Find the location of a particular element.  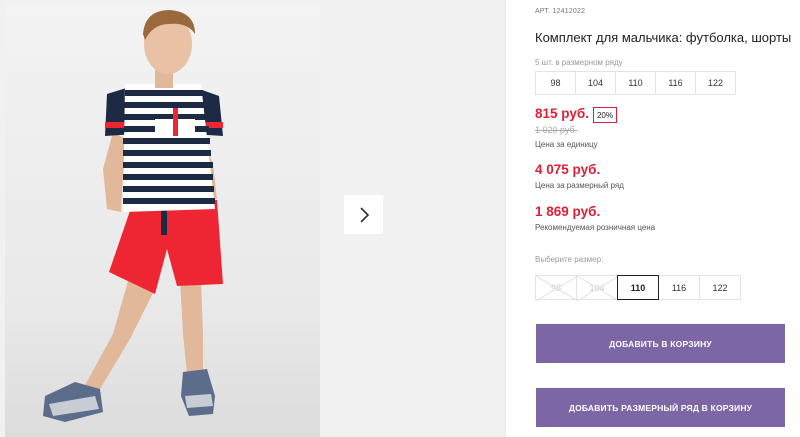

unit-price: 815 руб. is located at coordinates (562, 113).